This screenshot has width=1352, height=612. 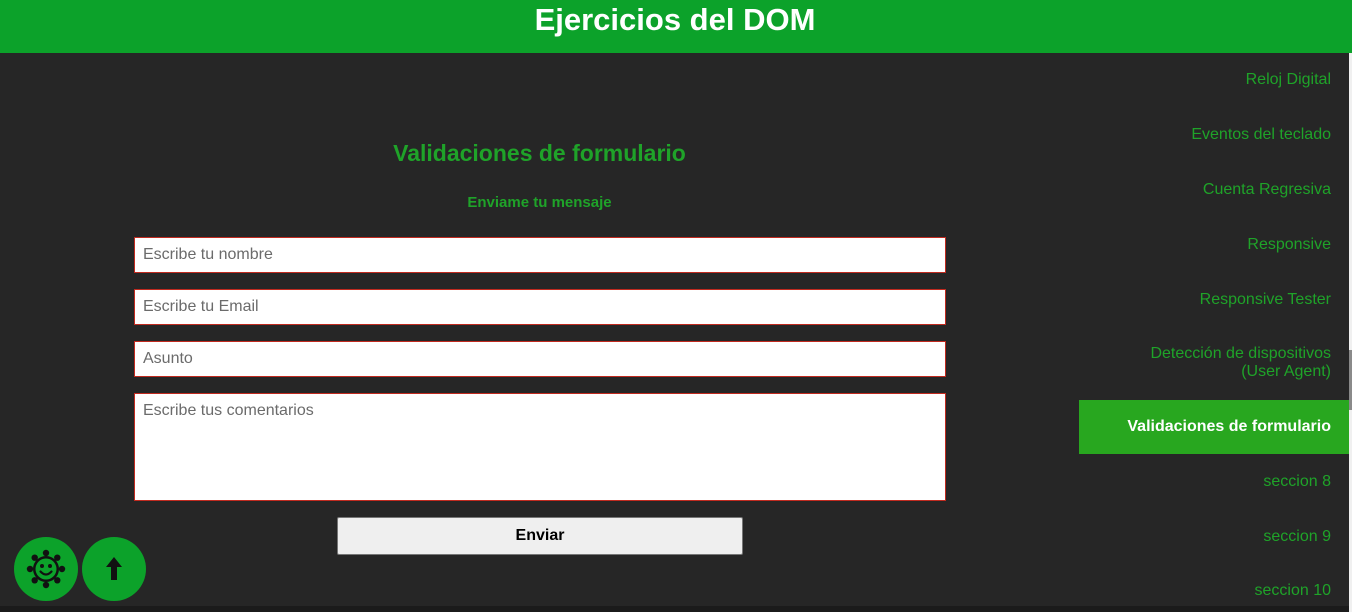 What do you see at coordinates (1214, 300) in the screenshot?
I see `sidebar-item-responsive-tester: Responsive Tester` at bounding box center [1214, 300].